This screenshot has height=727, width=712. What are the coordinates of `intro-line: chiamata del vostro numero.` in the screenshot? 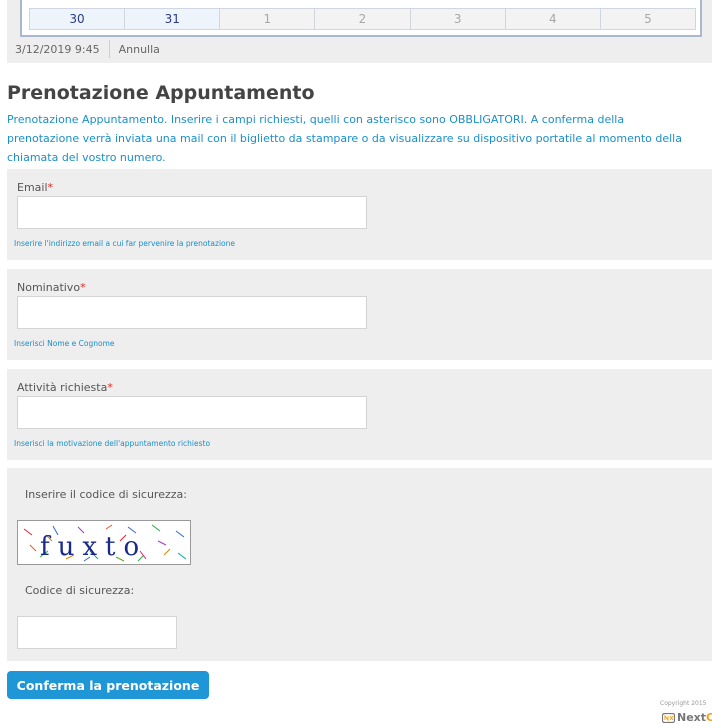 It's located at (86, 157).